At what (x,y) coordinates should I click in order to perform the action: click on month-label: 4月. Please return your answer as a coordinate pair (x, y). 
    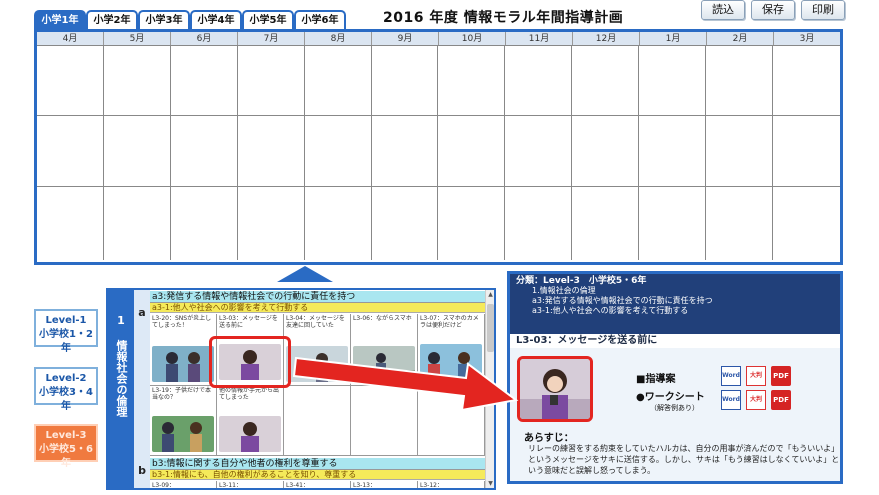
    Looking at the image, I should click on (70, 38).